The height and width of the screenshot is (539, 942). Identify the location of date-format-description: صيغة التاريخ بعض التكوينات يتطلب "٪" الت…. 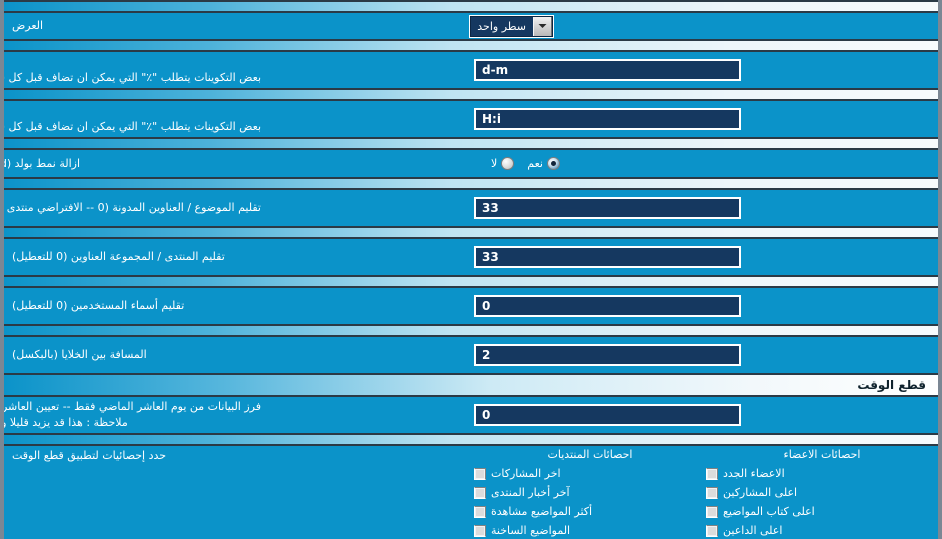
(137, 70).